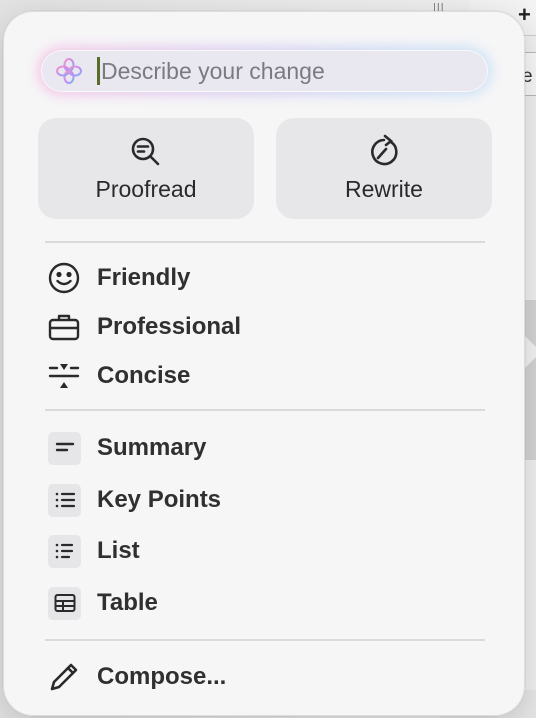  I want to click on smiley-icon, so click(64, 278).